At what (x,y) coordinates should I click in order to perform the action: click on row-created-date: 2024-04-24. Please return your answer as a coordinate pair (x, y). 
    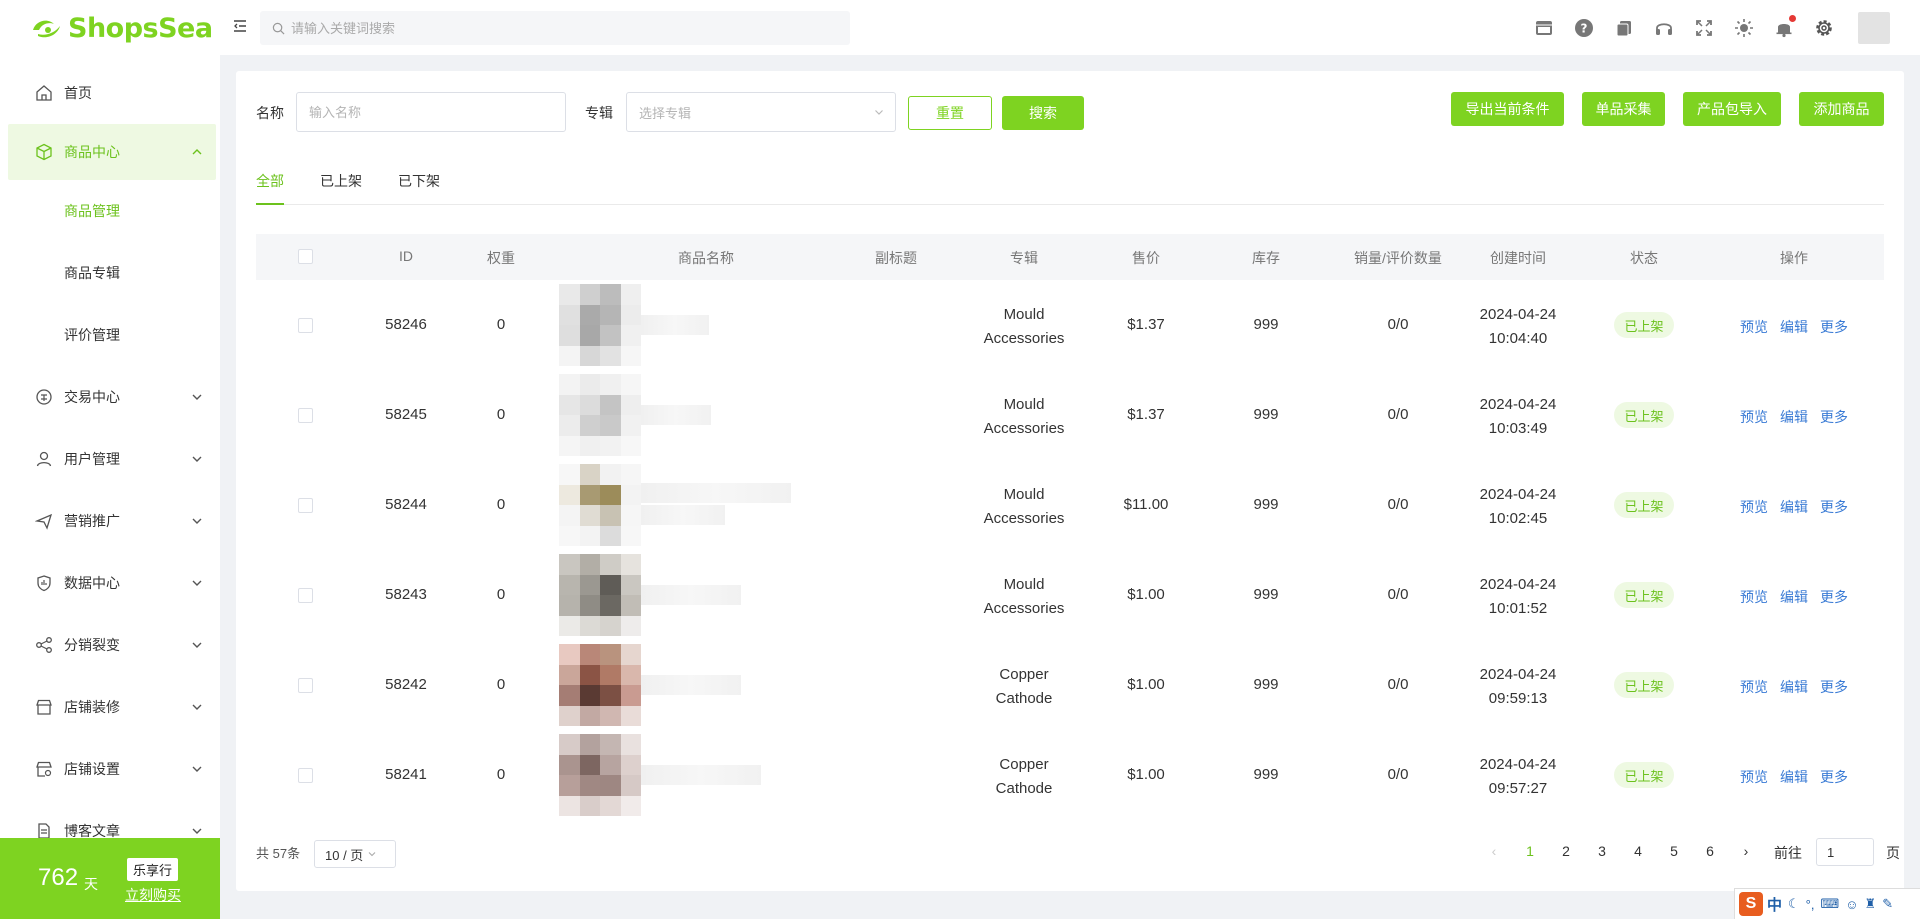
    Looking at the image, I should click on (1518, 584).